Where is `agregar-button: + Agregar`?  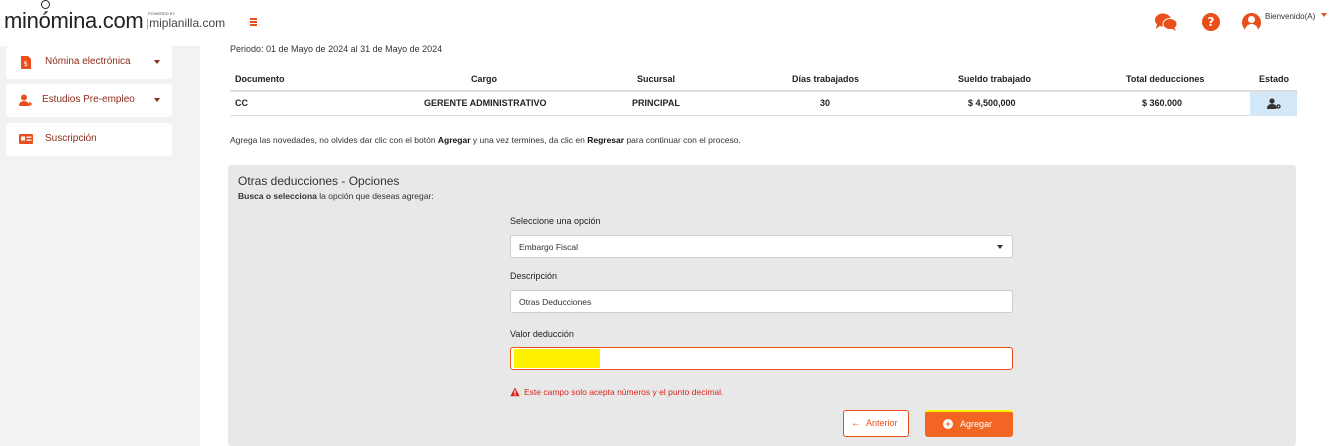 agregar-button: + Agregar is located at coordinates (969, 423).